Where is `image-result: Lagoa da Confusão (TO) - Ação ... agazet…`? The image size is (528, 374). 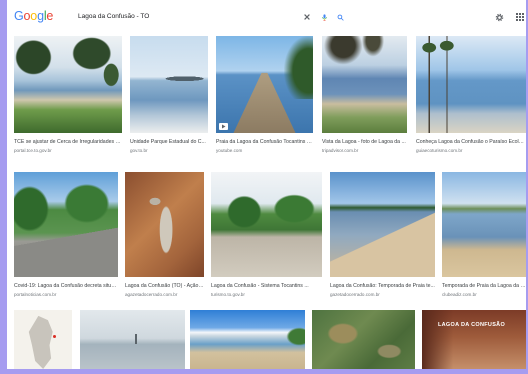 image-result: Lagoa da Confusão (TO) - Ação ... agazet… is located at coordinates (164, 235).